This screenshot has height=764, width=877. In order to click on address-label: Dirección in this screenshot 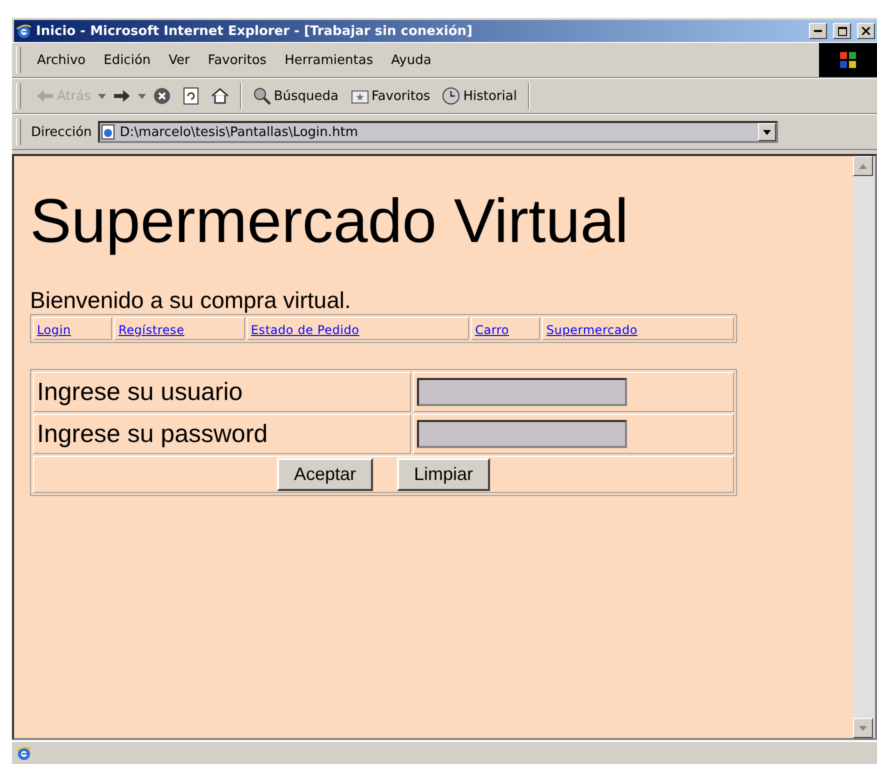, I will do `click(61, 132)`.